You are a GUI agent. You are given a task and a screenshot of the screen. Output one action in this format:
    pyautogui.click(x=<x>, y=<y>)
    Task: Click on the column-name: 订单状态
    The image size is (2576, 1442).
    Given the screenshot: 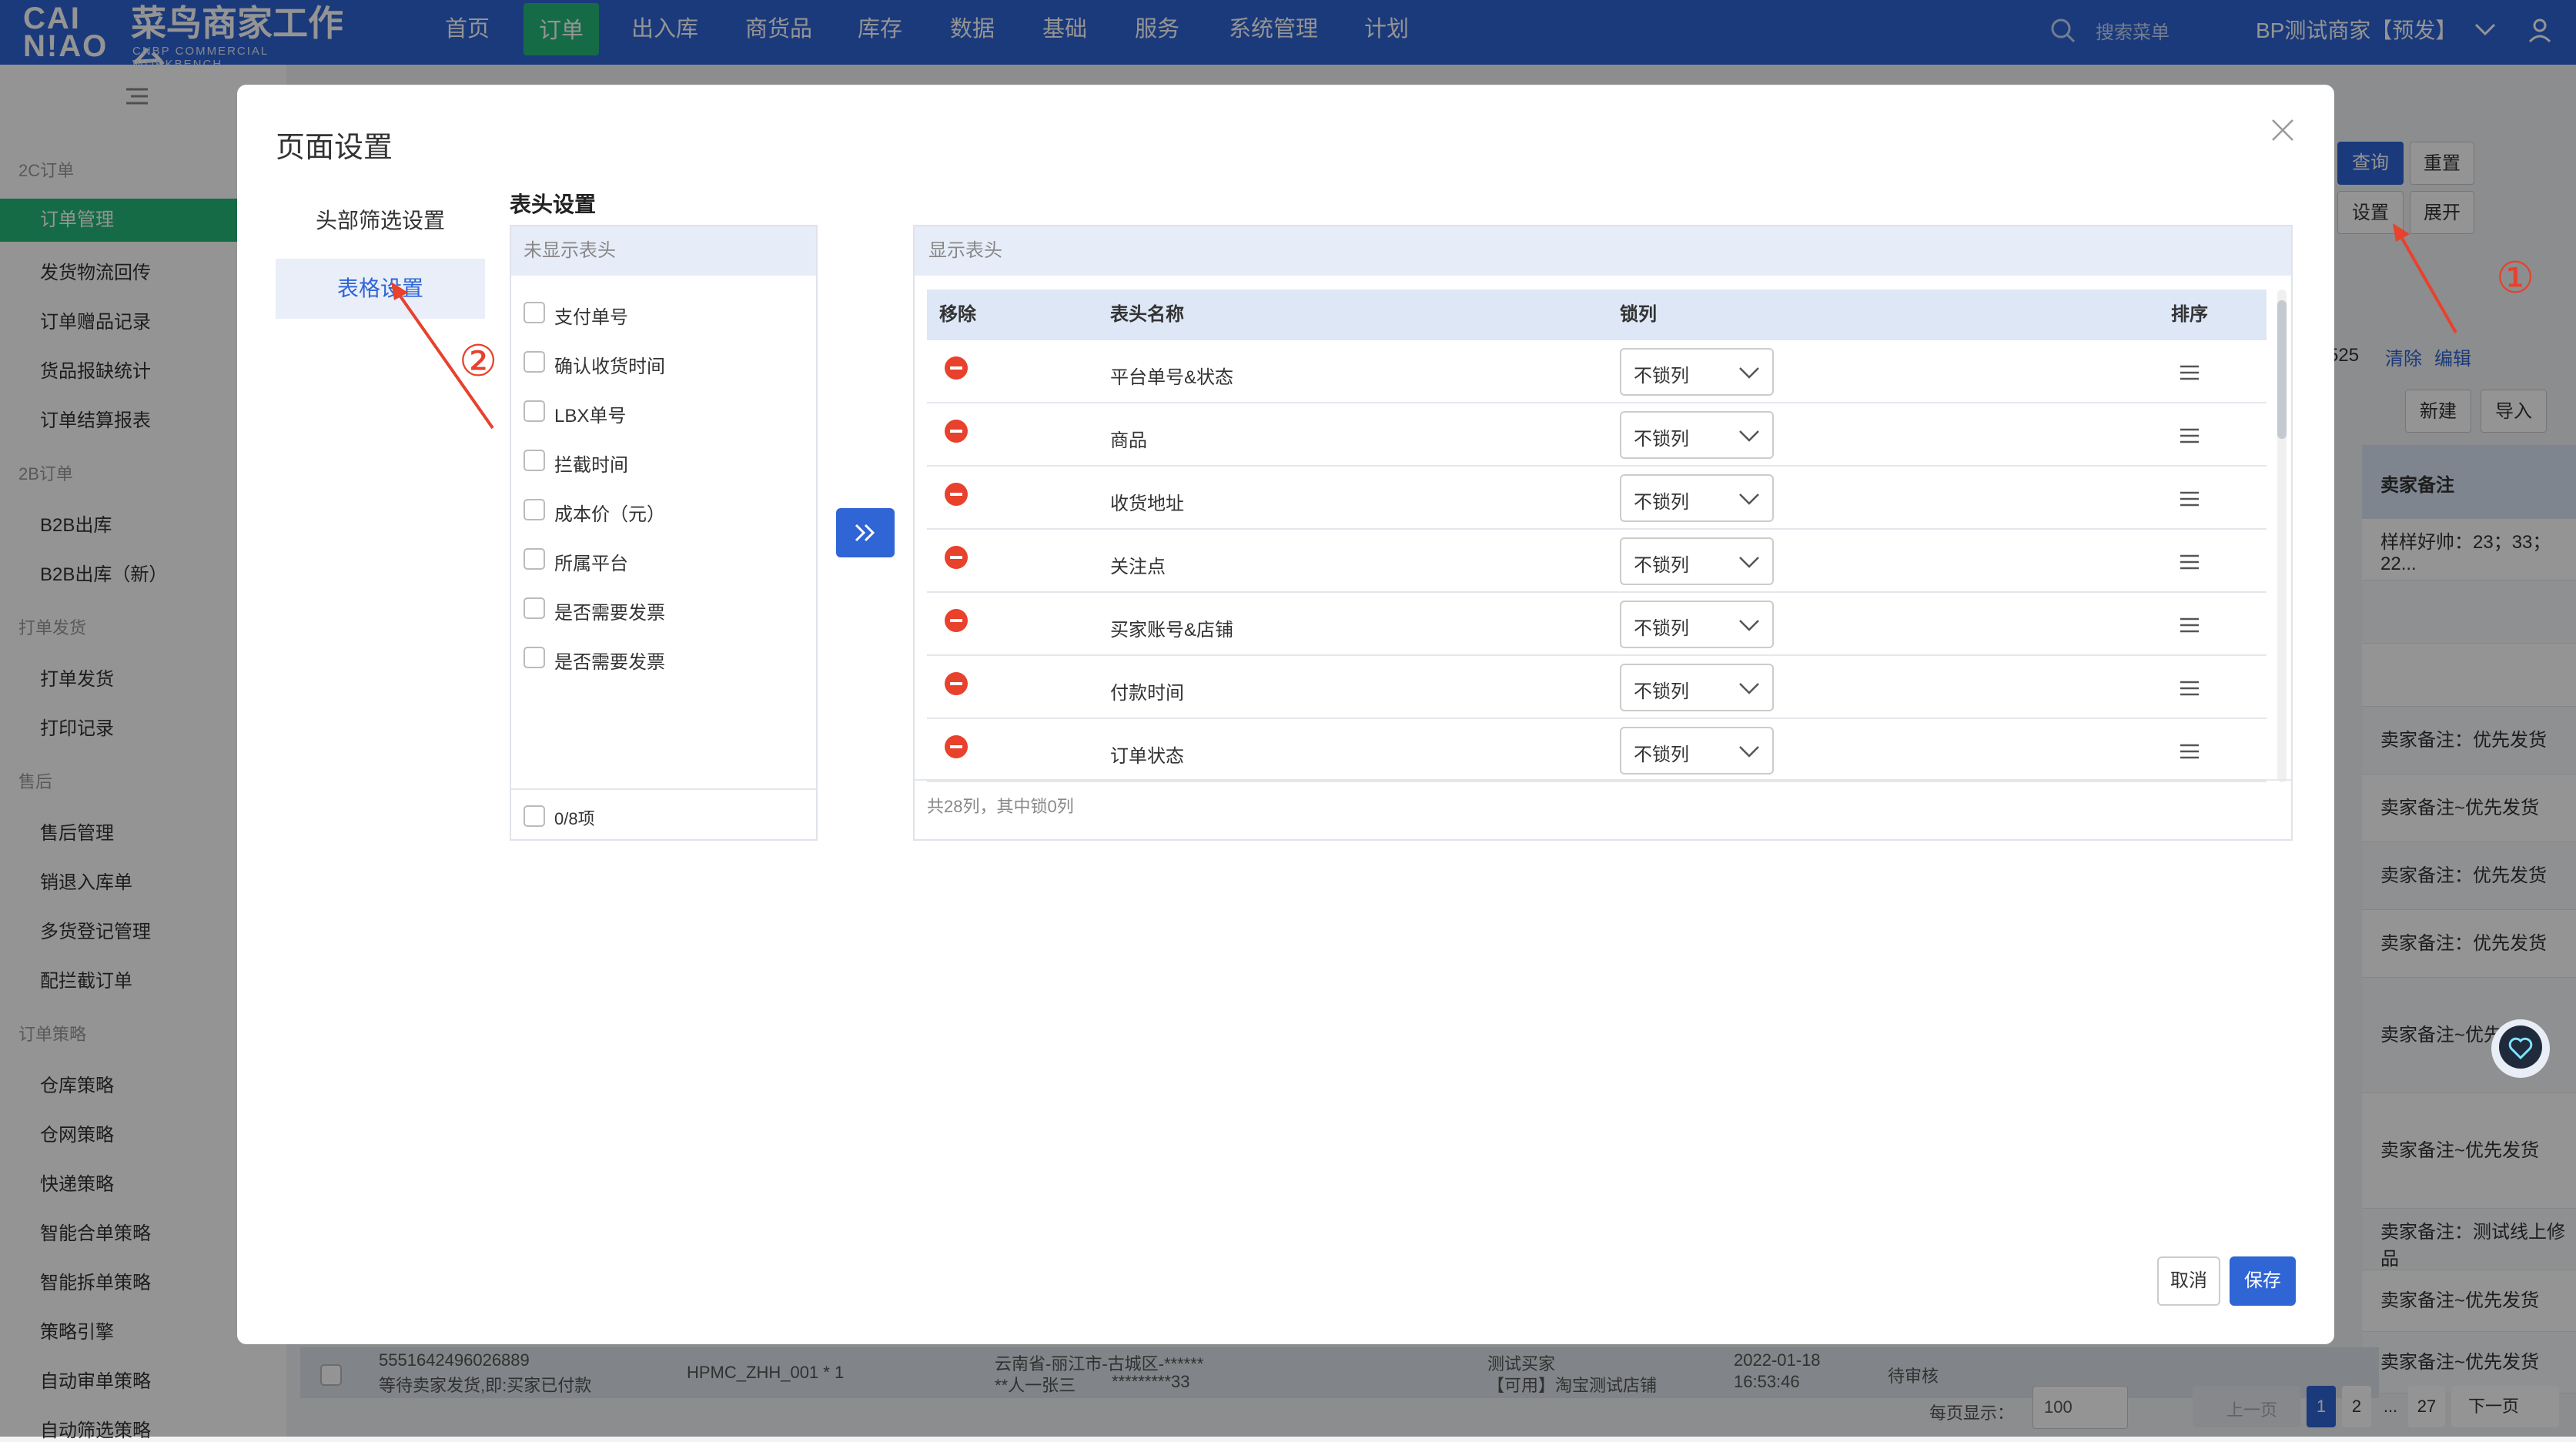 What is the action you would take?
    pyautogui.click(x=1147, y=757)
    